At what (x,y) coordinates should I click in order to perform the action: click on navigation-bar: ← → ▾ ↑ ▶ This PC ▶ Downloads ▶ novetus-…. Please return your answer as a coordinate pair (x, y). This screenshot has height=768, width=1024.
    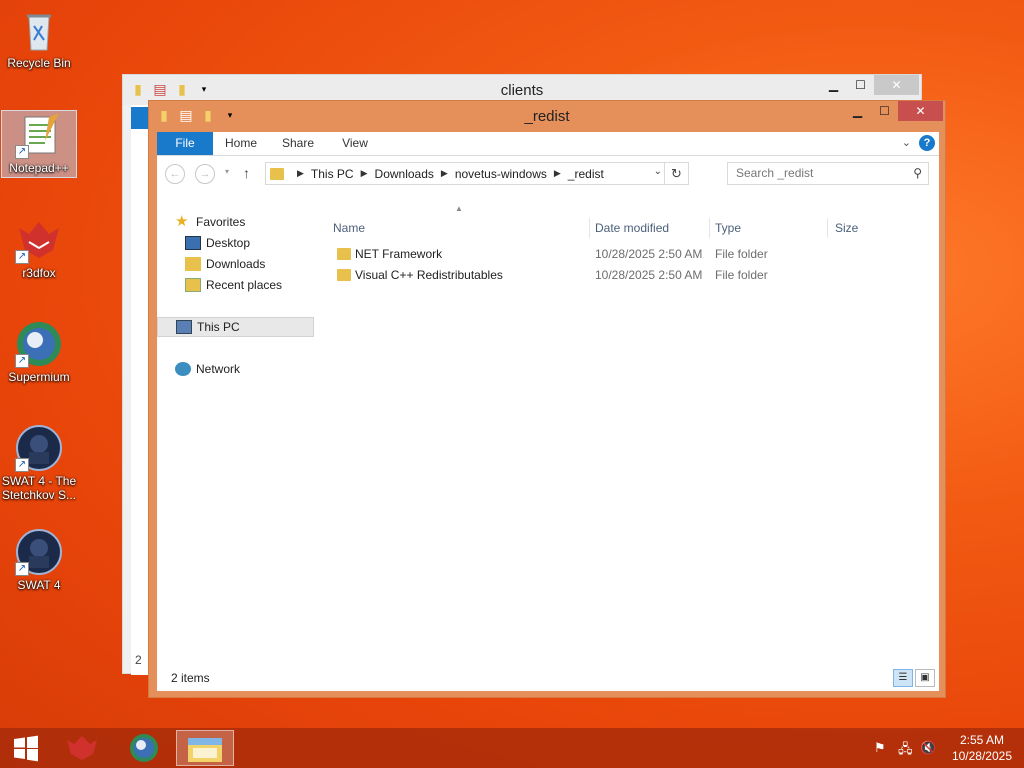
    Looking at the image, I should click on (548, 173).